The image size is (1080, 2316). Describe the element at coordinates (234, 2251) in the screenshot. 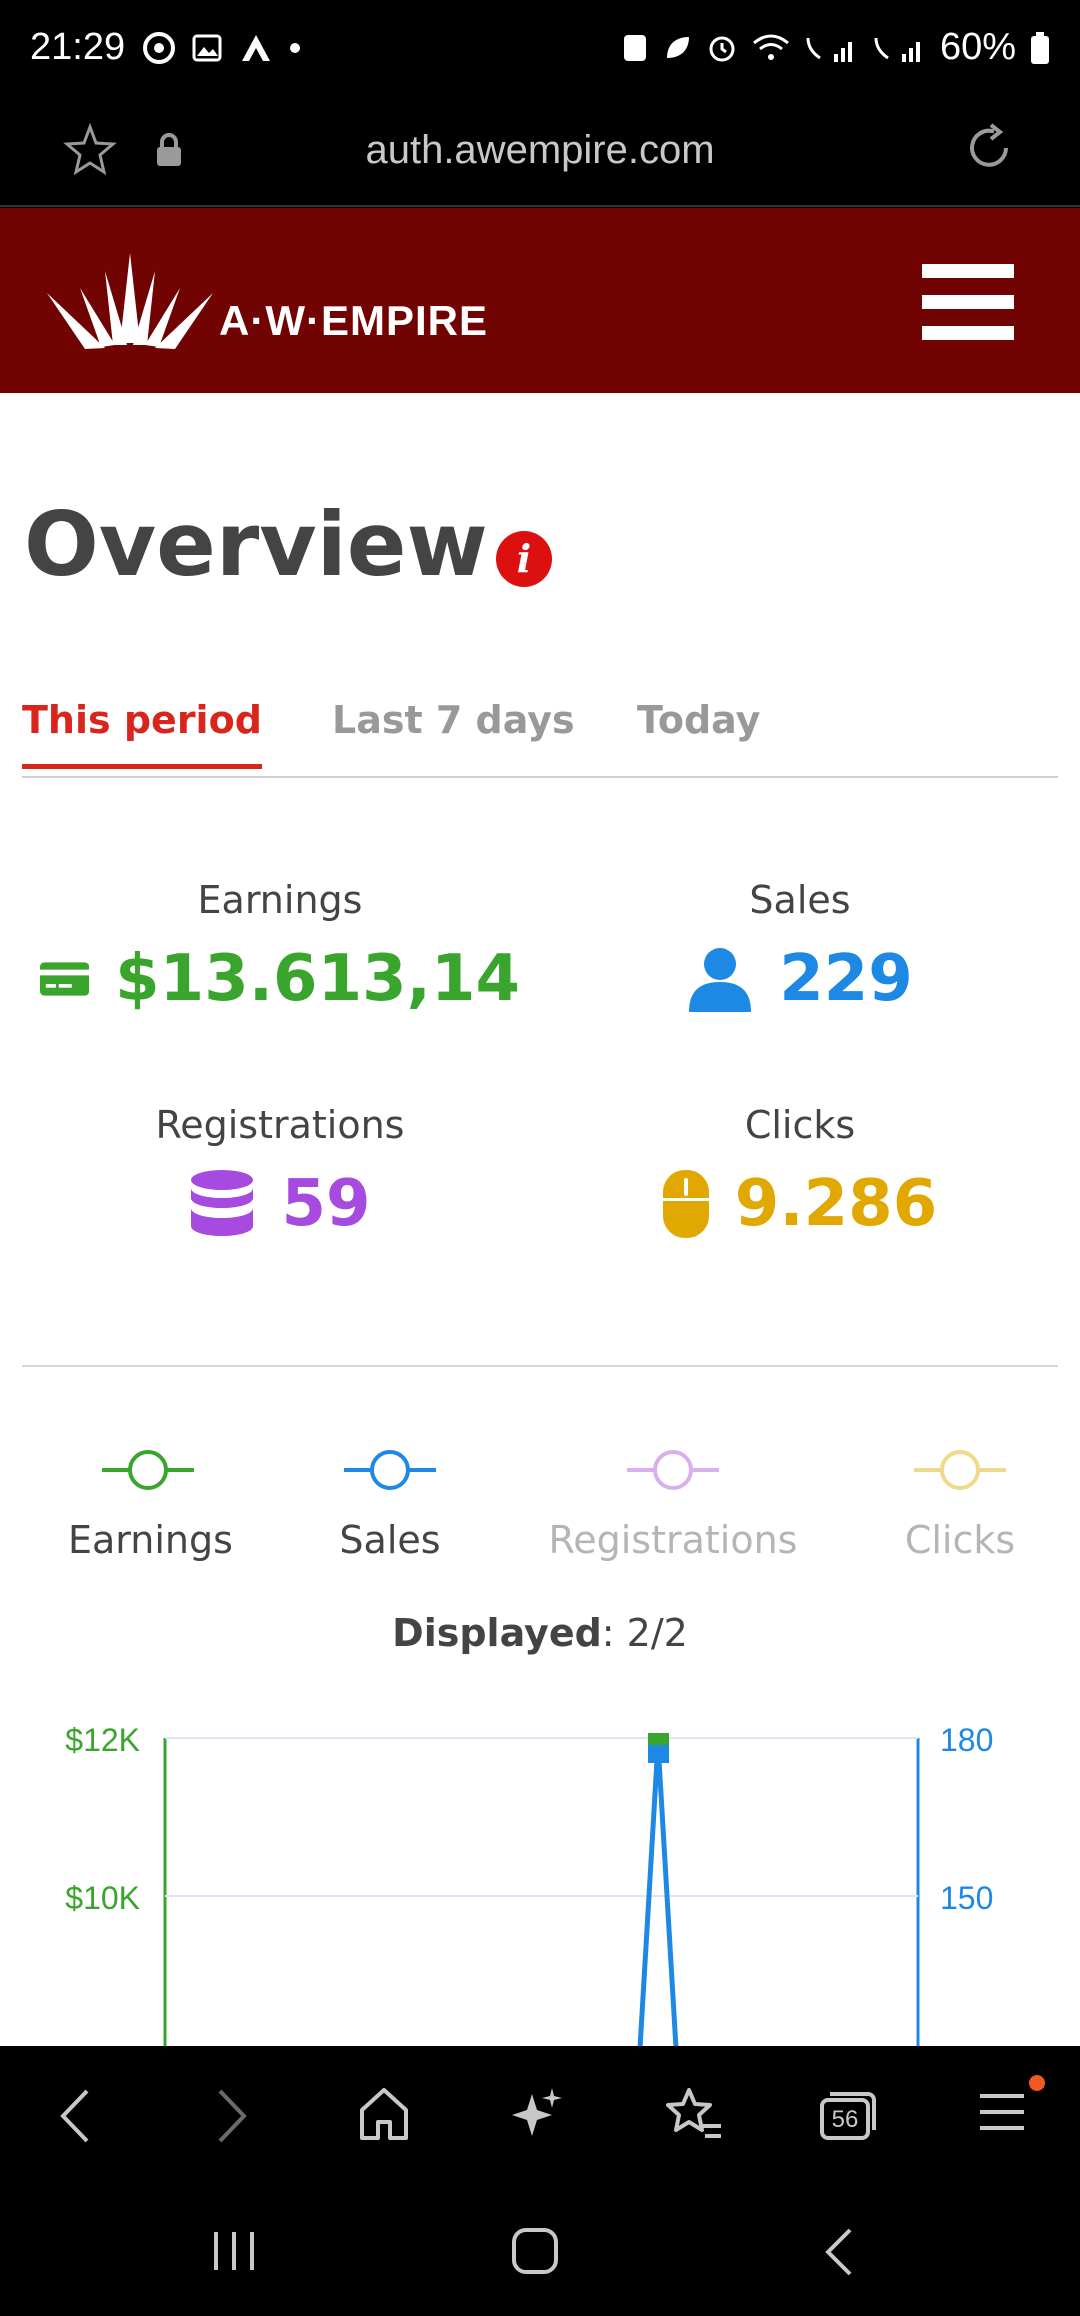

I see `recent-apps-icon` at that location.